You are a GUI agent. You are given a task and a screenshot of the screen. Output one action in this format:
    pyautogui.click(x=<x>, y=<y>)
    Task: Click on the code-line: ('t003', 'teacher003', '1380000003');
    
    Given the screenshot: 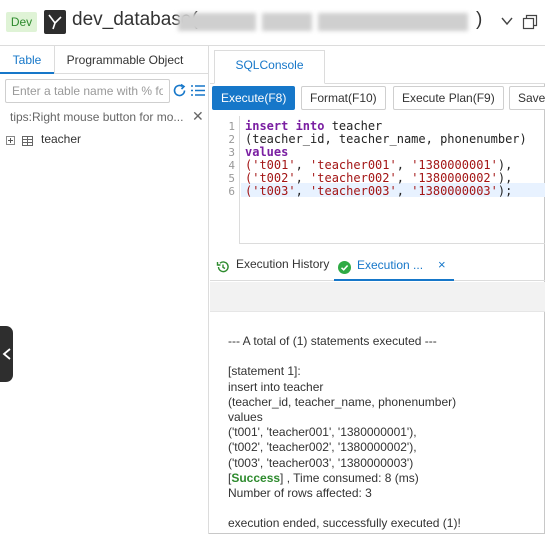 What is the action you would take?
    pyautogui.click(x=378, y=191)
    